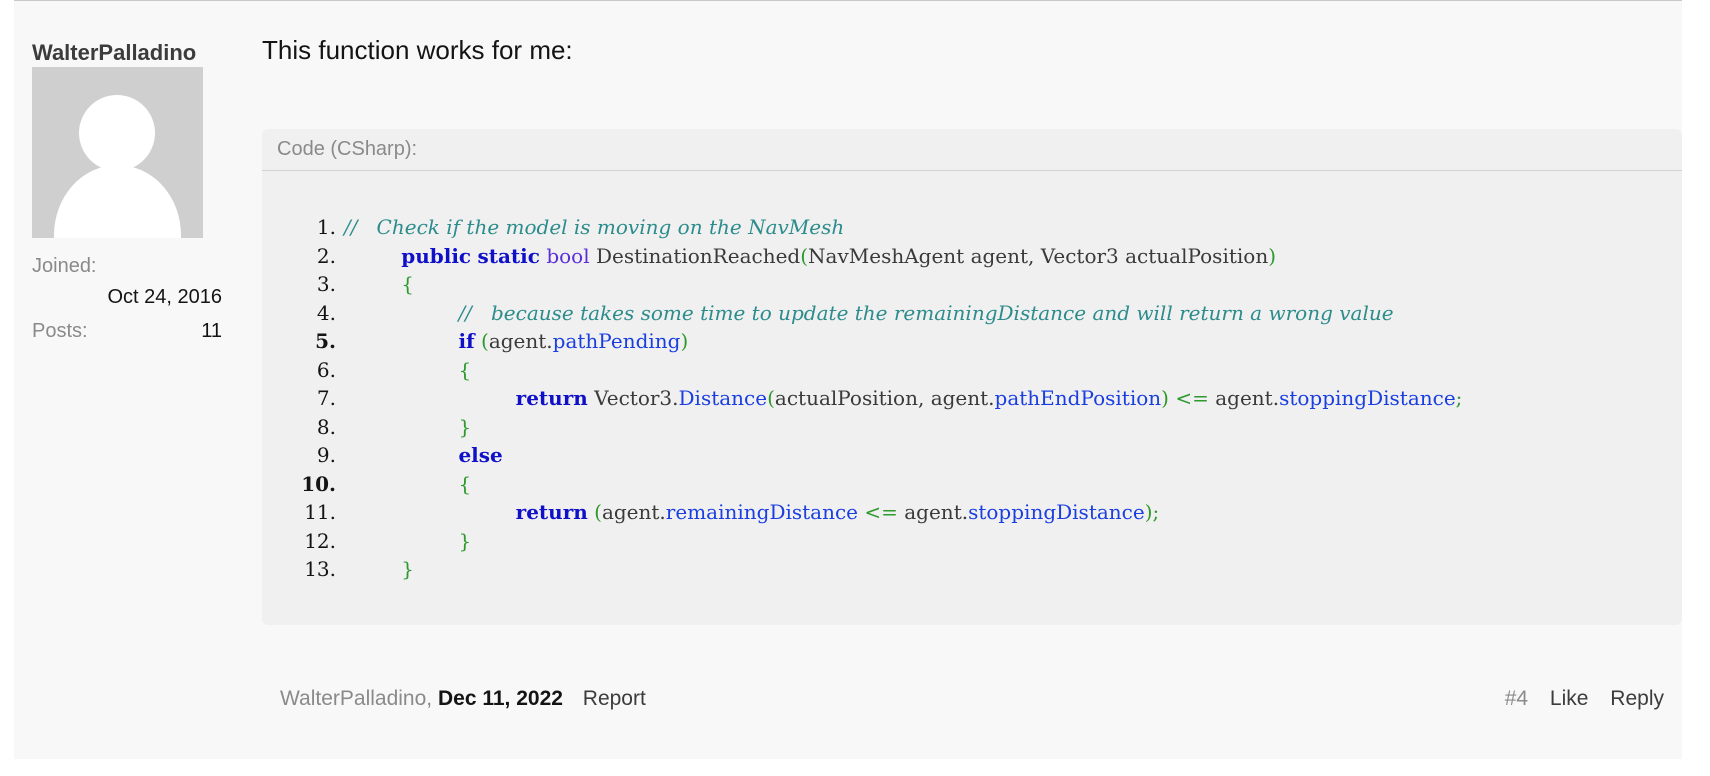  What do you see at coordinates (320, 569) in the screenshot?
I see `line-number: 13.` at bounding box center [320, 569].